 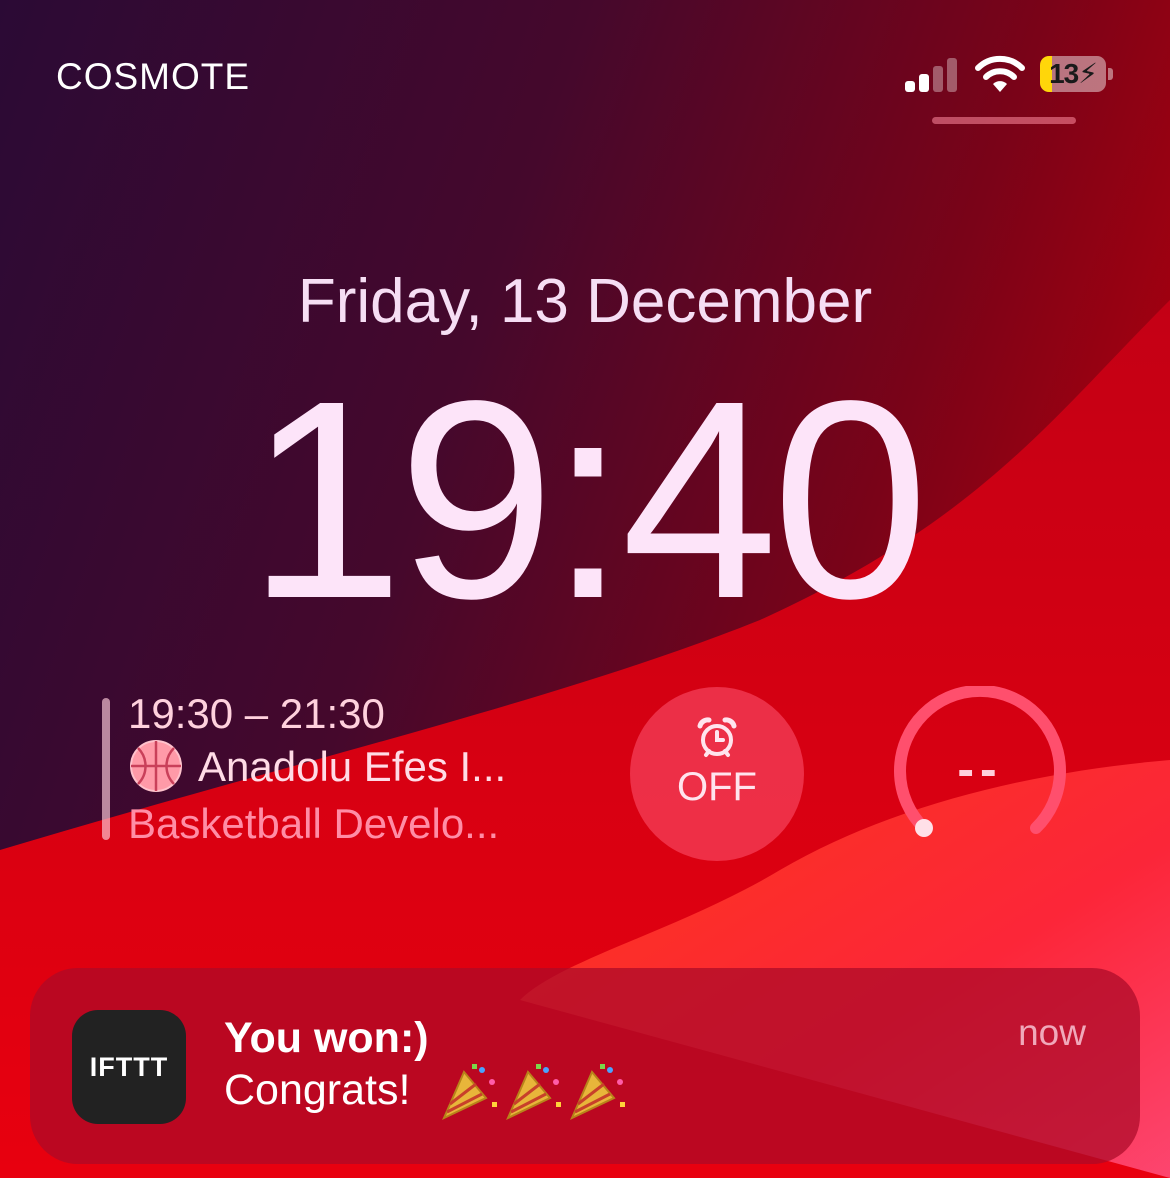 What do you see at coordinates (106, 769) in the screenshot?
I see `calendar-event-color-bar` at bounding box center [106, 769].